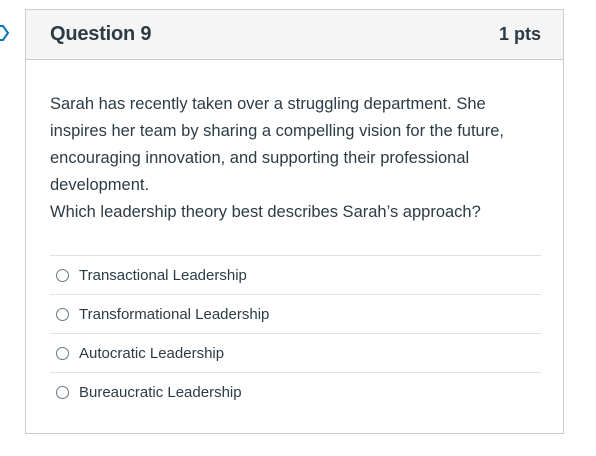 Image resolution: width=596 pixels, height=456 pixels. I want to click on answer-option-autocratic: Autocratic Leadership, so click(295, 353).